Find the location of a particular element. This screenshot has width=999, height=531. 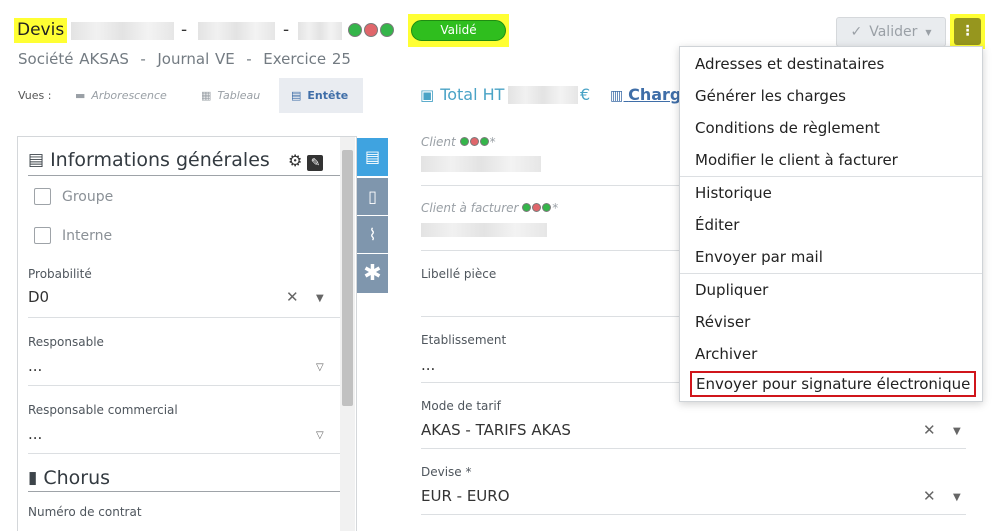

folder-icon: ▬ is located at coordinates (80, 95).